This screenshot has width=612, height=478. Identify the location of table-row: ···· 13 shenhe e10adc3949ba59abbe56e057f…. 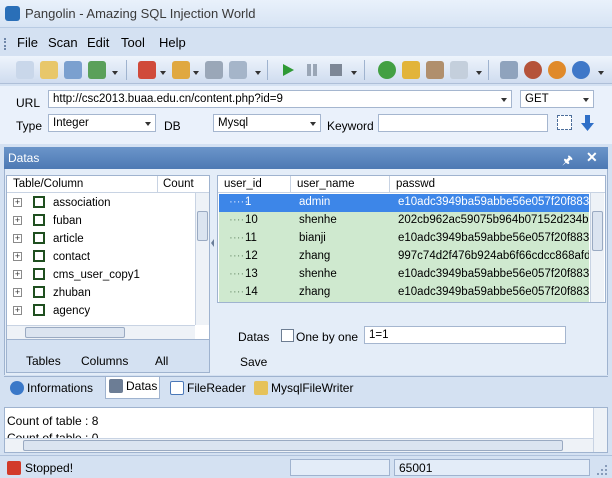
(404, 275).